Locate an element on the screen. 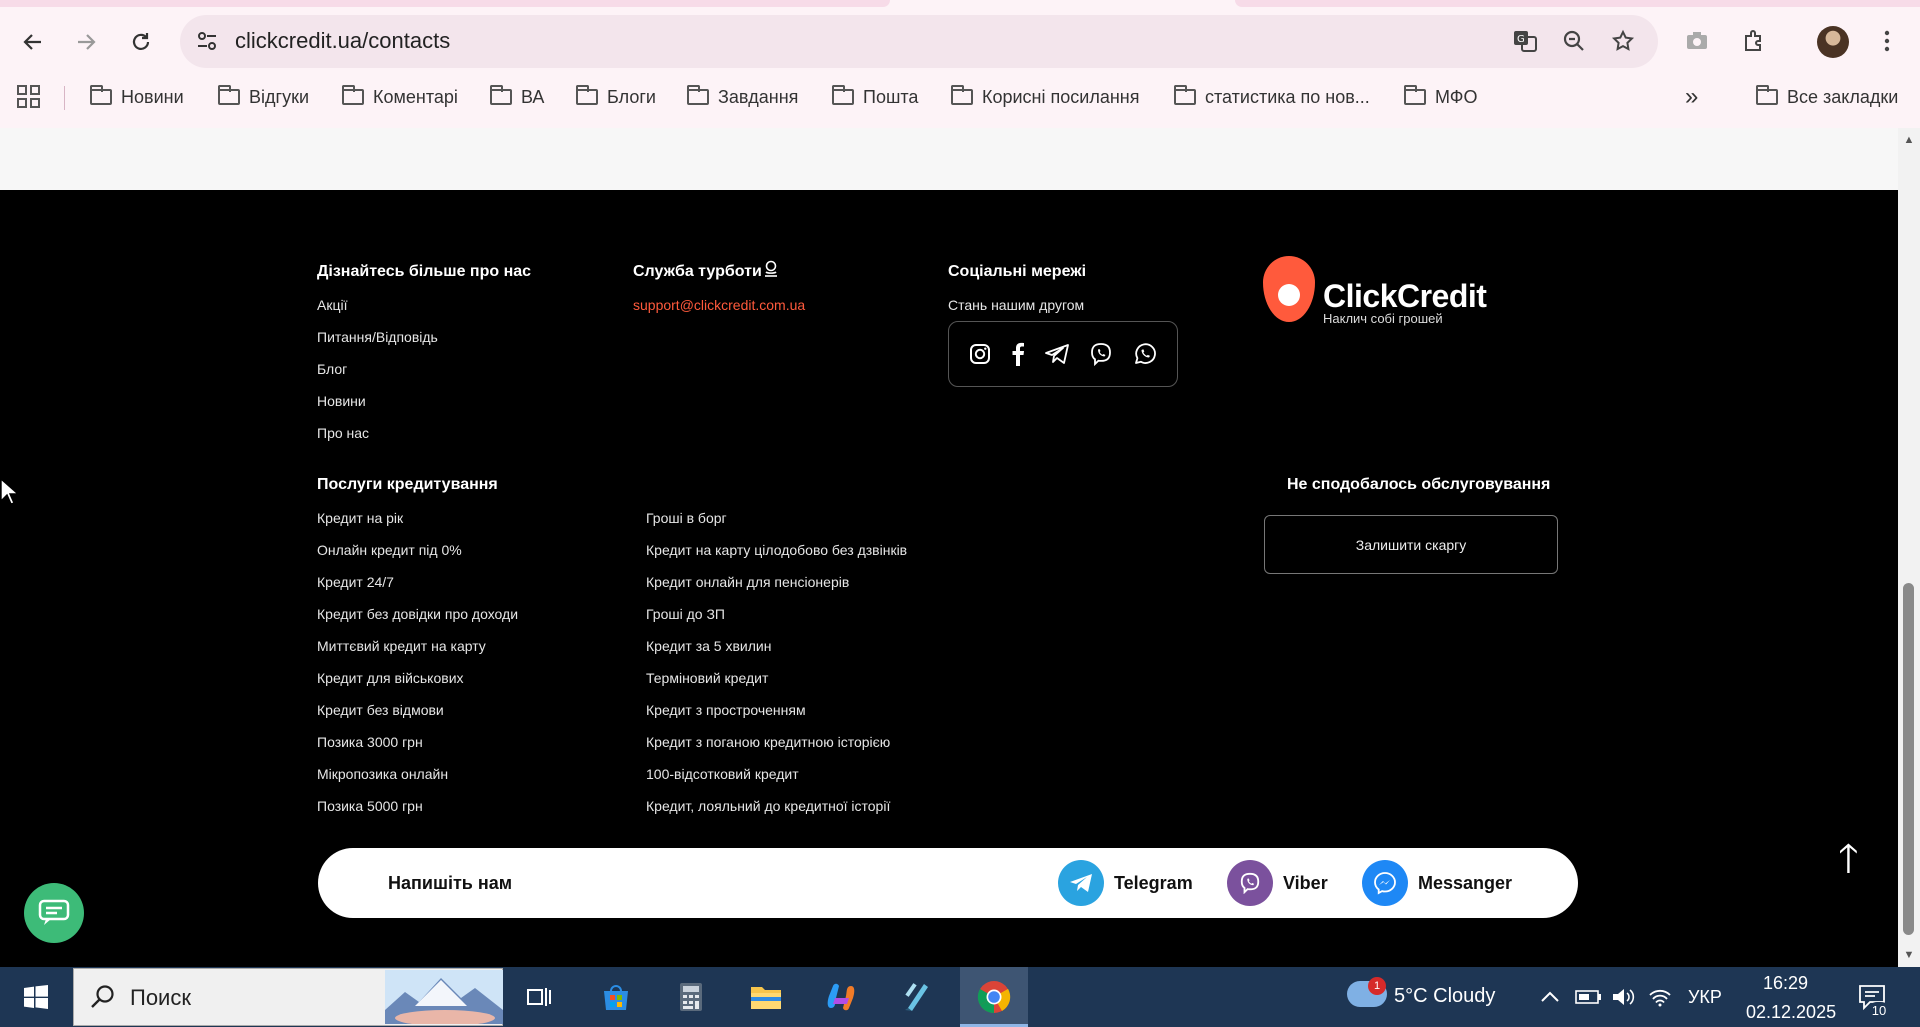  chat-widget-button is located at coordinates (54, 913).